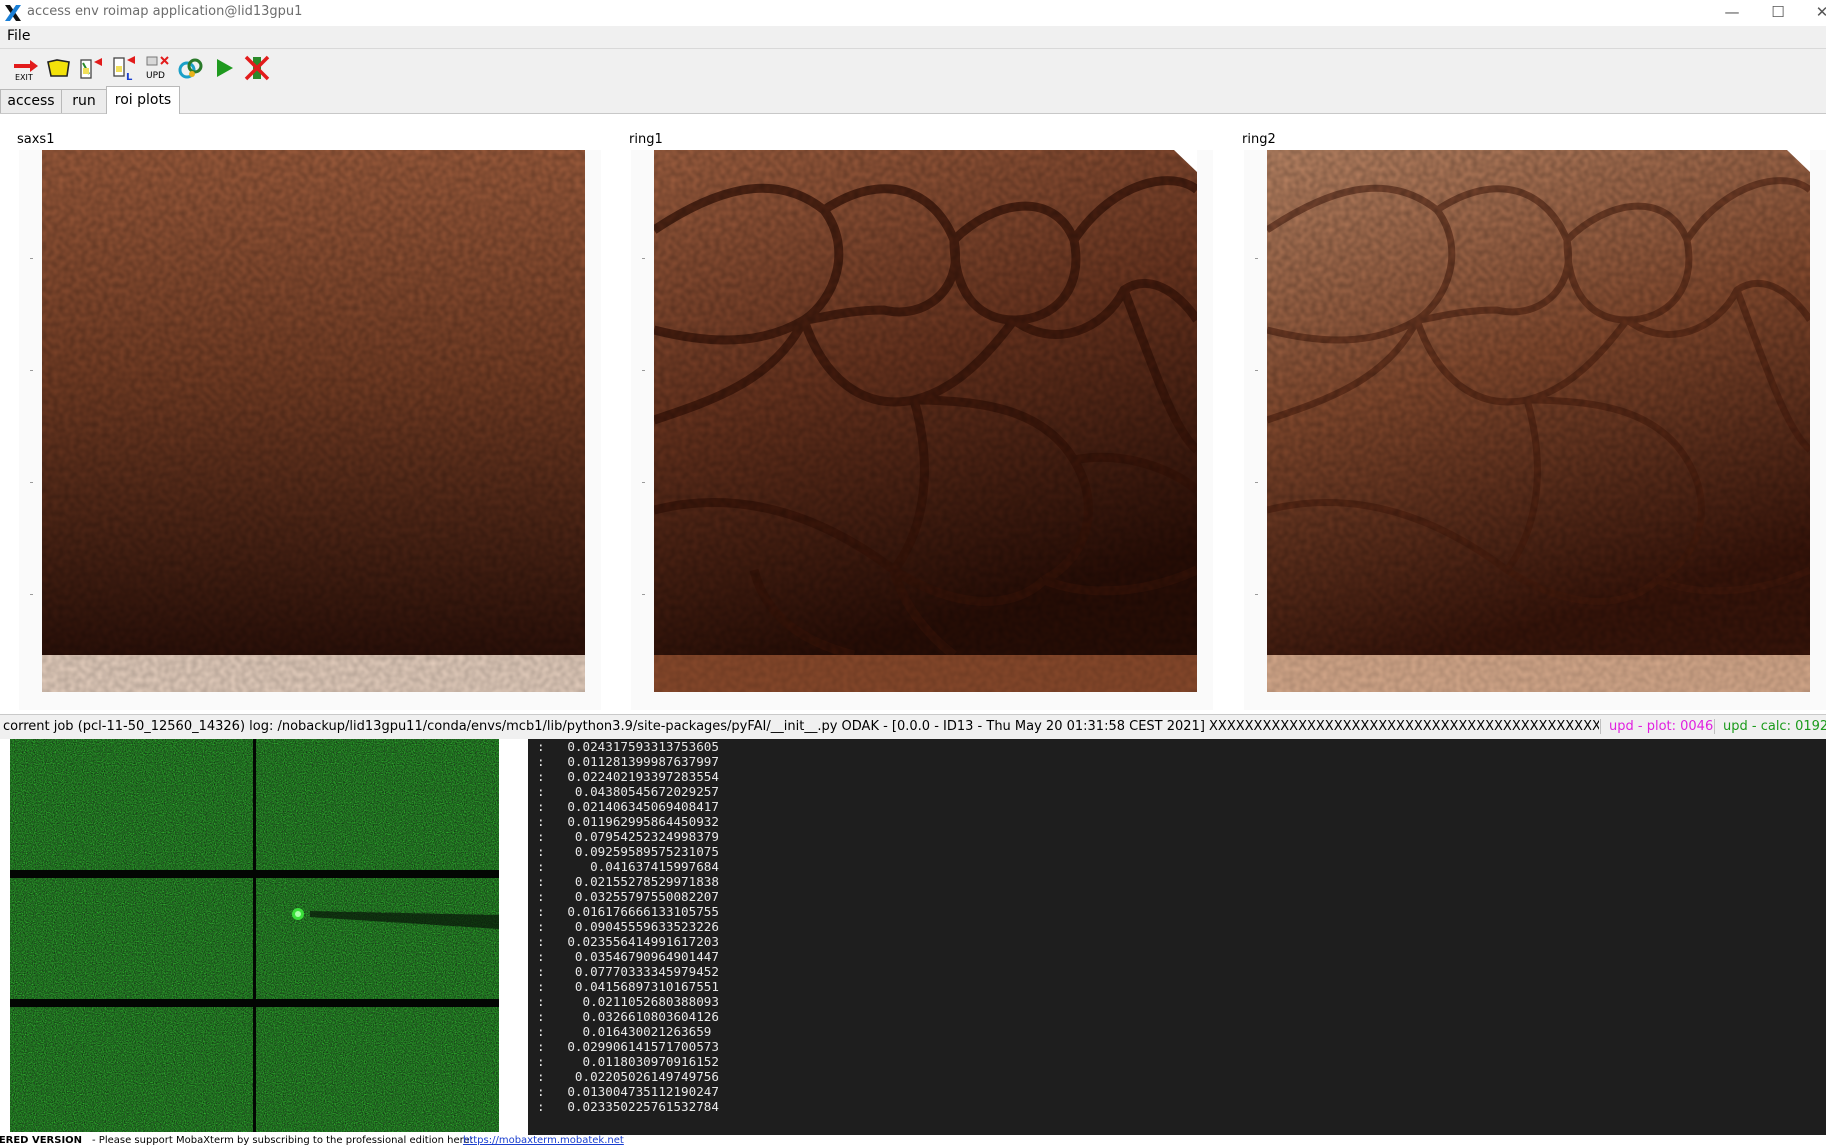 This screenshot has width=1826, height=1147. What do you see at coordinates (1770, 726) in the screenshot?
I see `upd-calc-counter: upd - calc: 0192` at bounding box center [1770, 726].